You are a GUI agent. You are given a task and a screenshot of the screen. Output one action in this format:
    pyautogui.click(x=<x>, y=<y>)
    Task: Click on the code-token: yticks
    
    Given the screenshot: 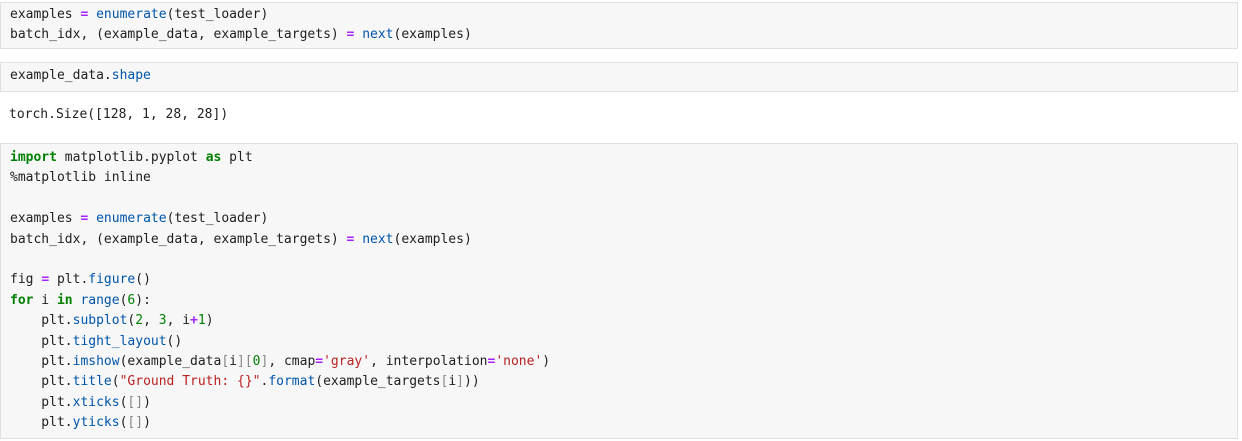 What is the action you would take?
    pyautogui.click(x=96, y=423)
    